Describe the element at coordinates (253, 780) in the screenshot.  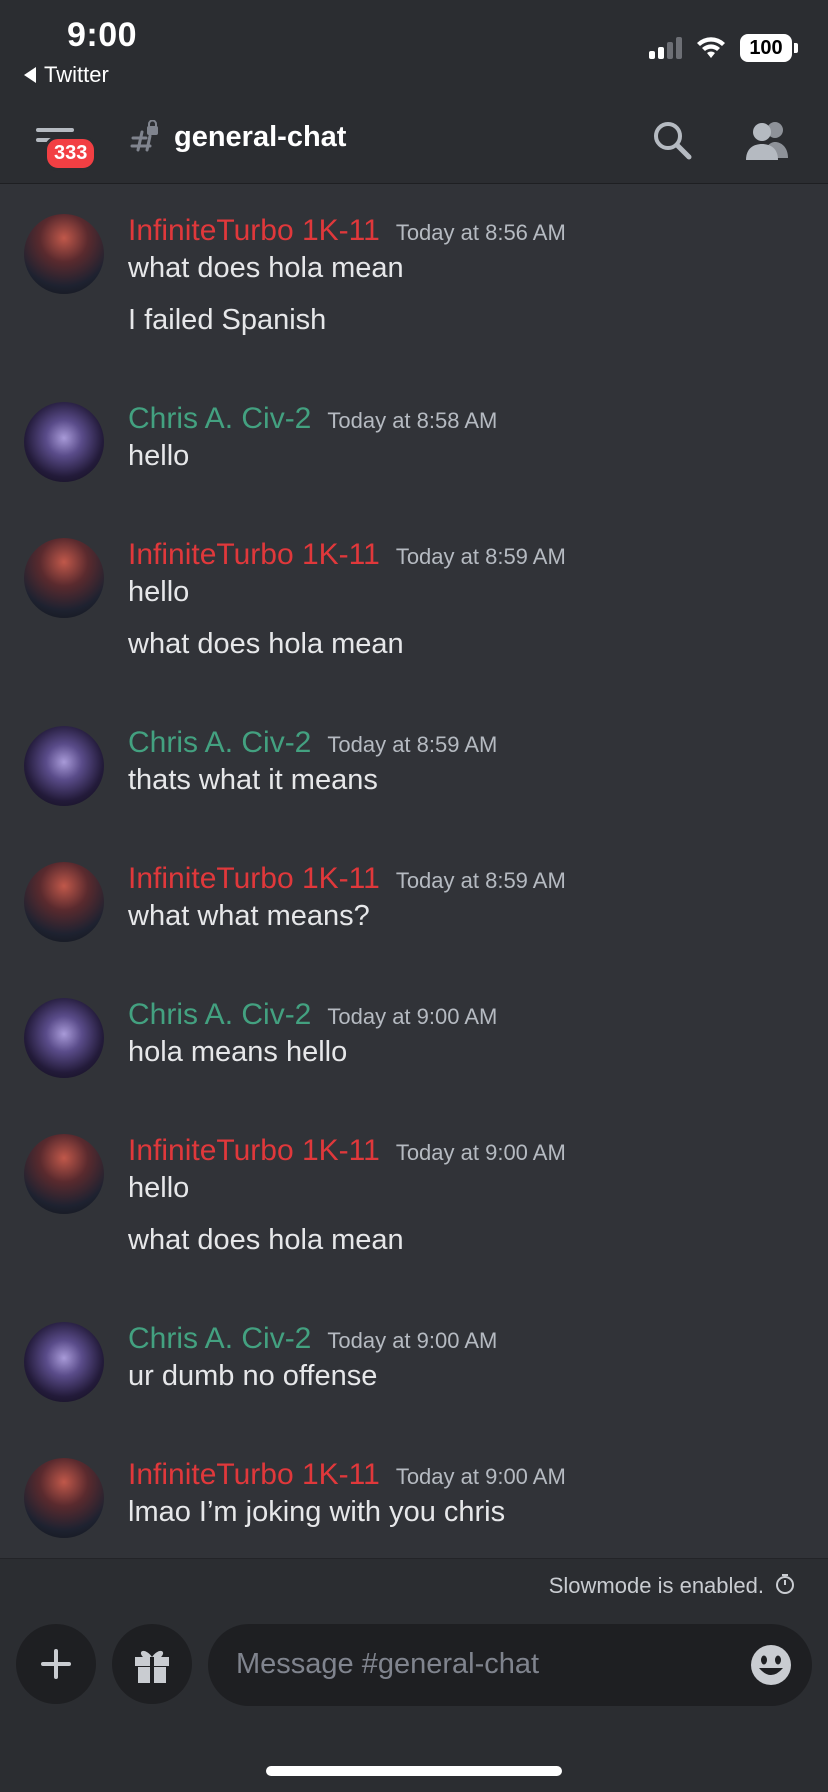
I see `message-text: thats what it means` at that location.